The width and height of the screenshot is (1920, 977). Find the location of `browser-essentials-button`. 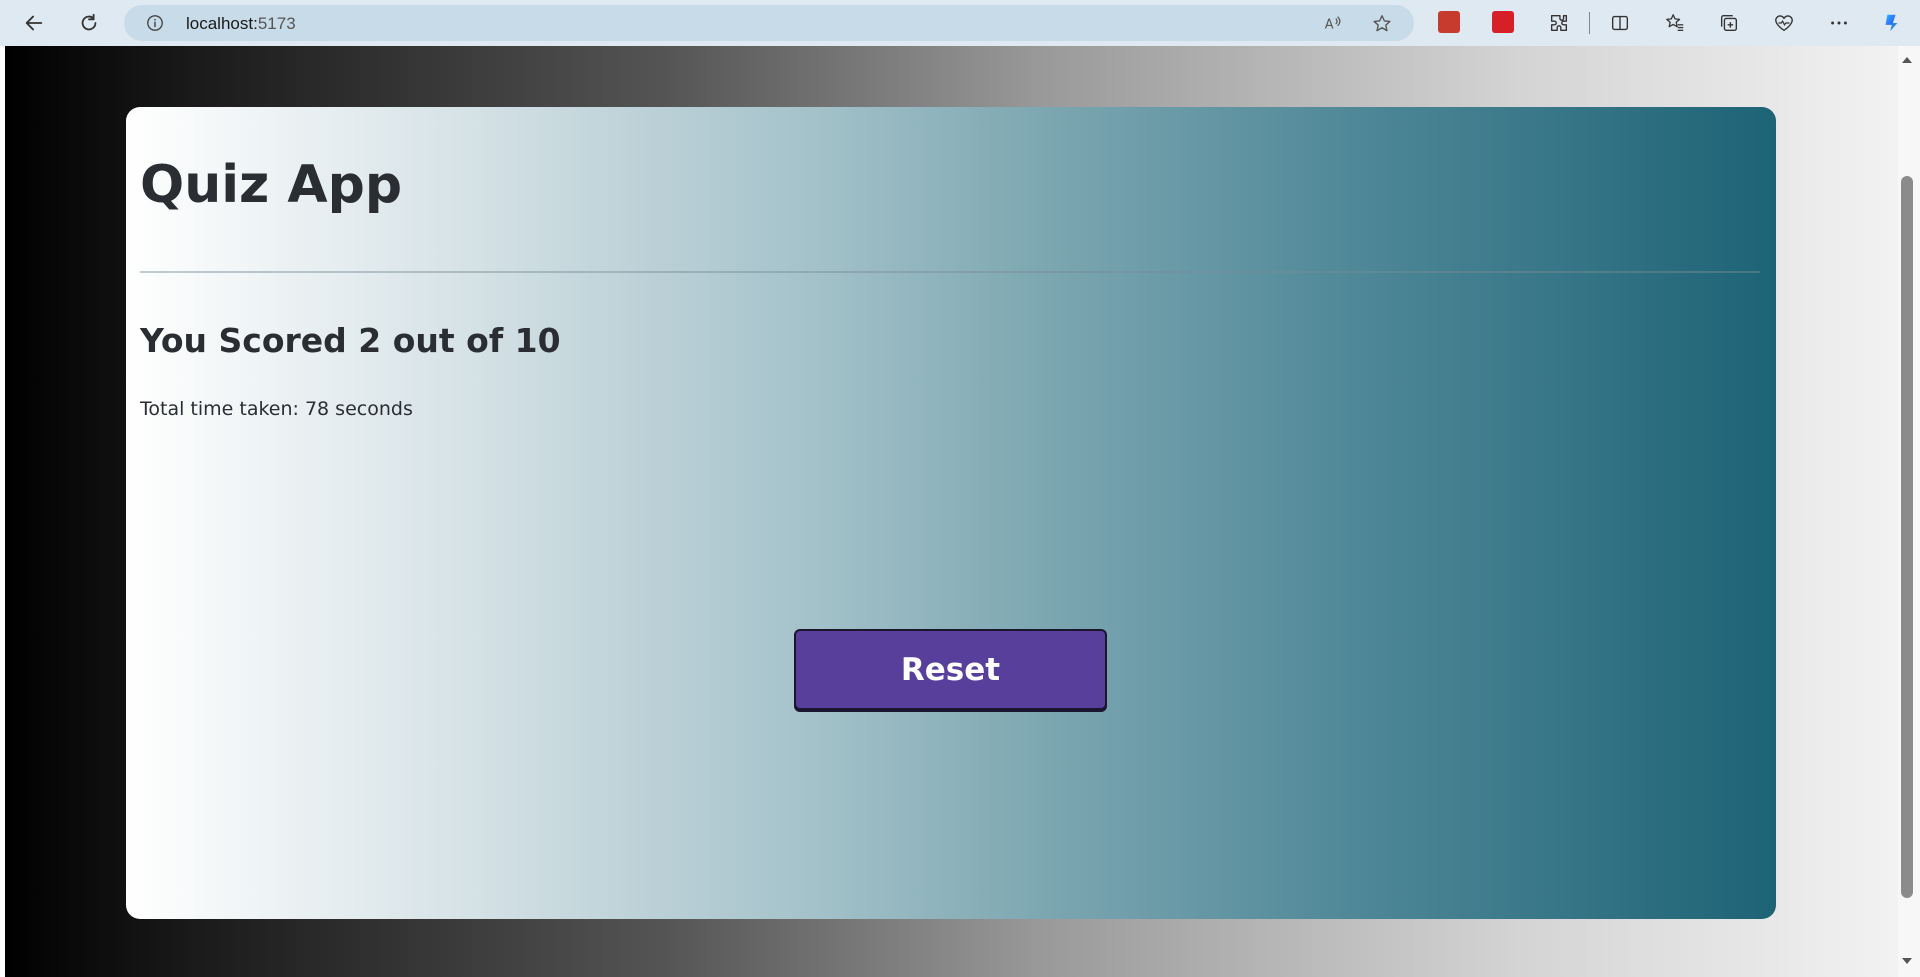

browser-essentials-button is located at coordinates (1784, 23).